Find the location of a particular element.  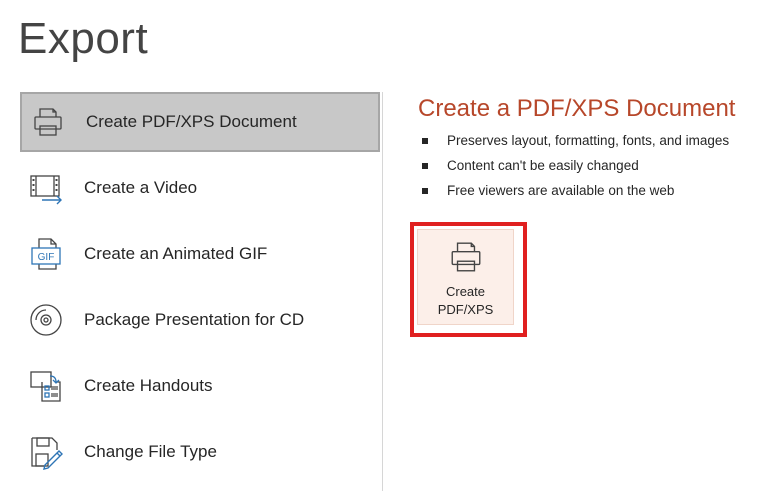

menu-item-create-video: Create a Video is located at coordinates (200, 188).